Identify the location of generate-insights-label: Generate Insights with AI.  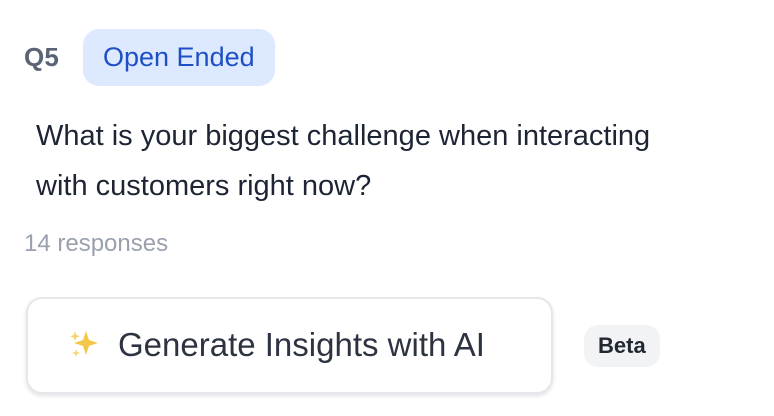
(301, 344).